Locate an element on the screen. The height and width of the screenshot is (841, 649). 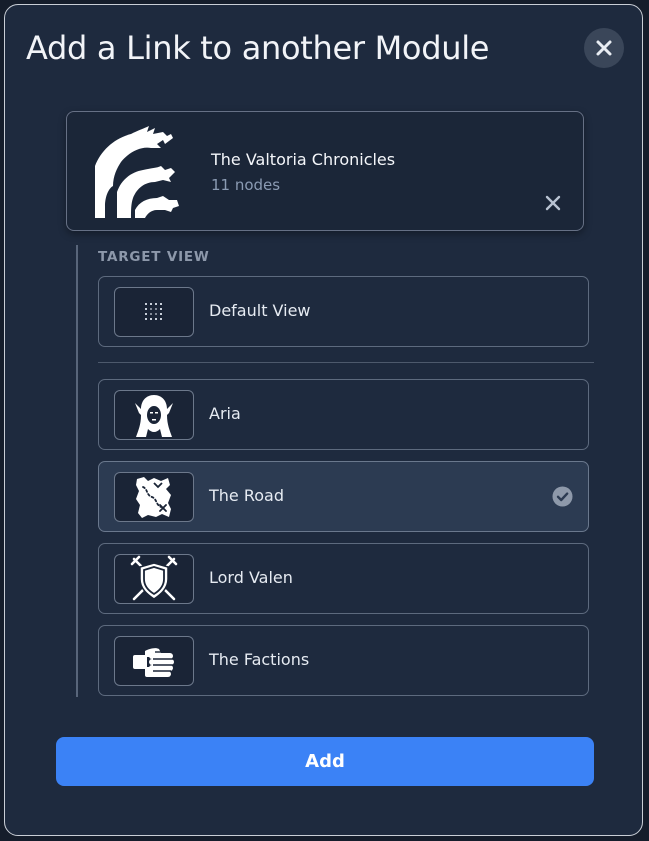
shield-swords-icon is located at coordinates (154, 578).